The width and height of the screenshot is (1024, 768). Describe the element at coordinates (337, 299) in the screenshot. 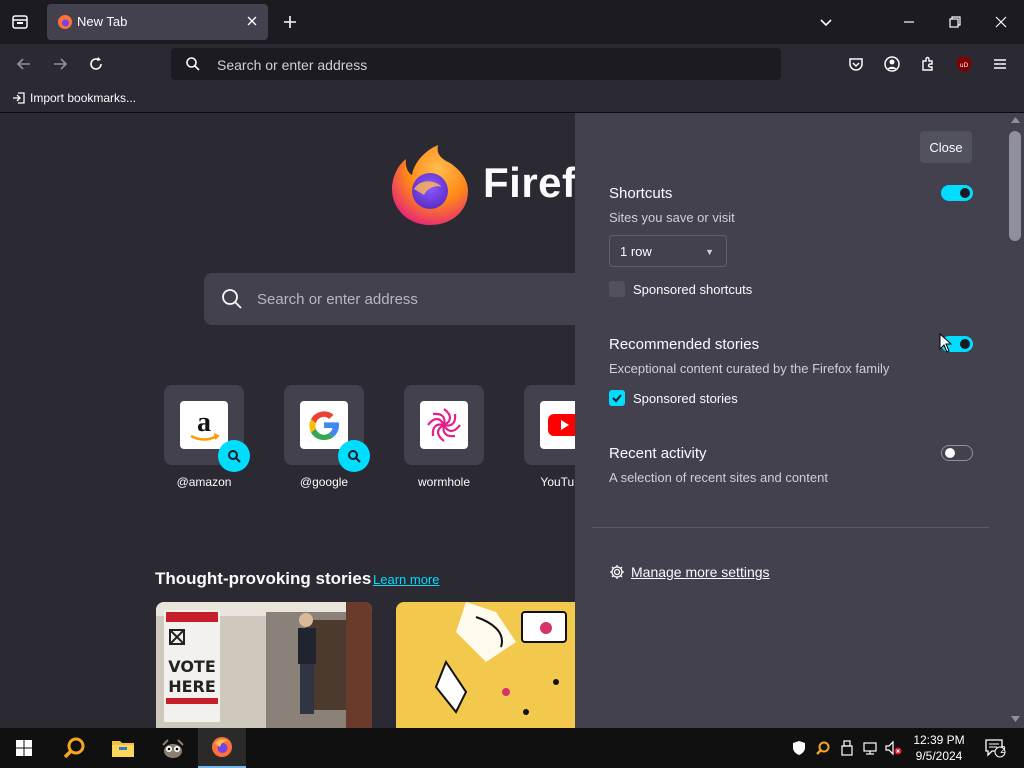

I see `newtab-search-placeholder: Search or enter address` at that location.